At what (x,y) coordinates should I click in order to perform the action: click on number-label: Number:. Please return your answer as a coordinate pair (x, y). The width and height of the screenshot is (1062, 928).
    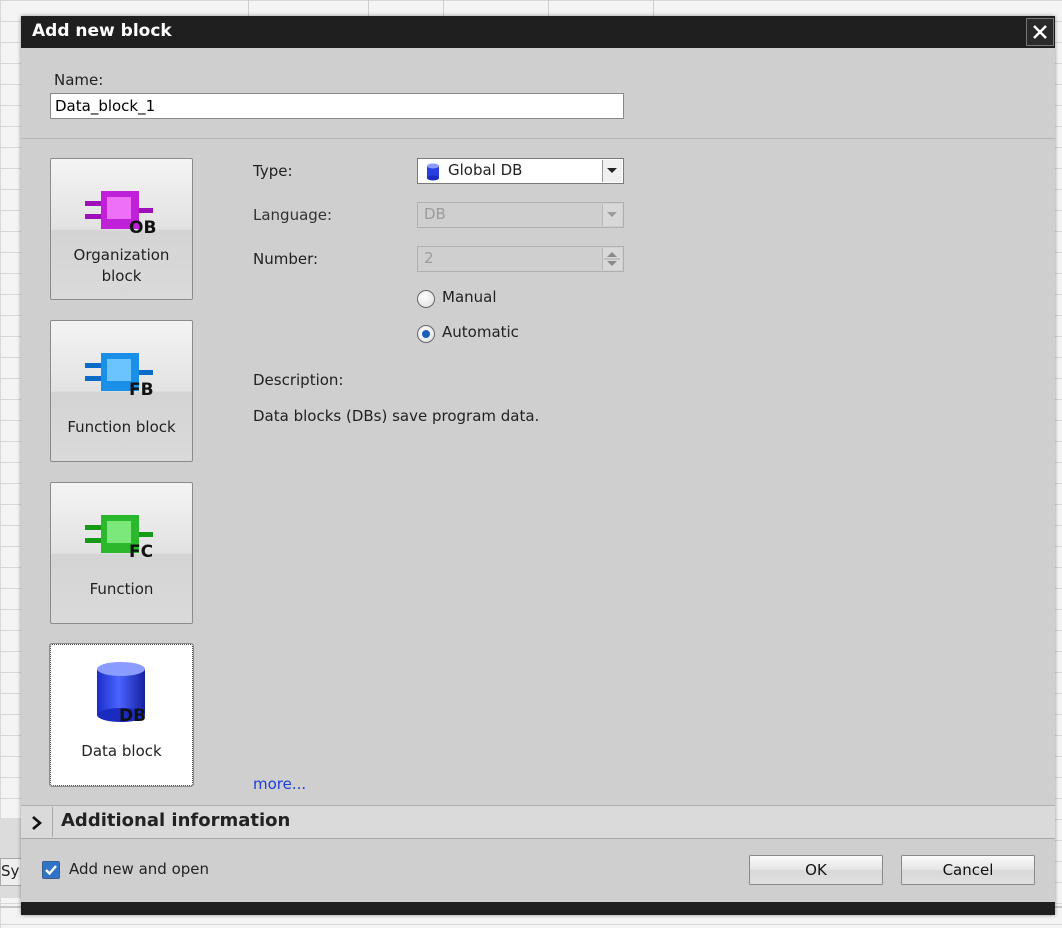
    Looking at the image, I should click on (286, 259).